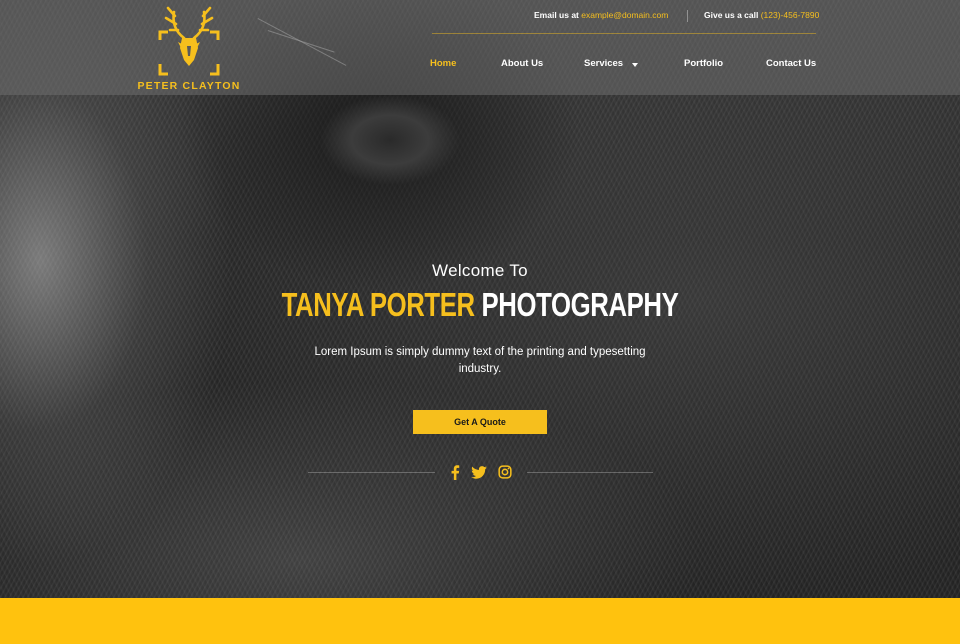  What do you see at coordinates (455, 472) in the screenshot?
I see `facebook-icon` at bounding box center [455, 472].